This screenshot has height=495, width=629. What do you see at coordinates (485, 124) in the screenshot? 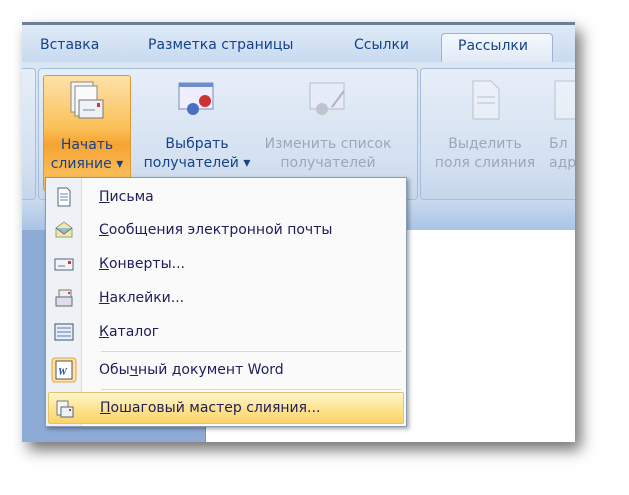
I see `highlight-merge-fields-button: Выделить поля слияния` at bounding box center [485, 124].